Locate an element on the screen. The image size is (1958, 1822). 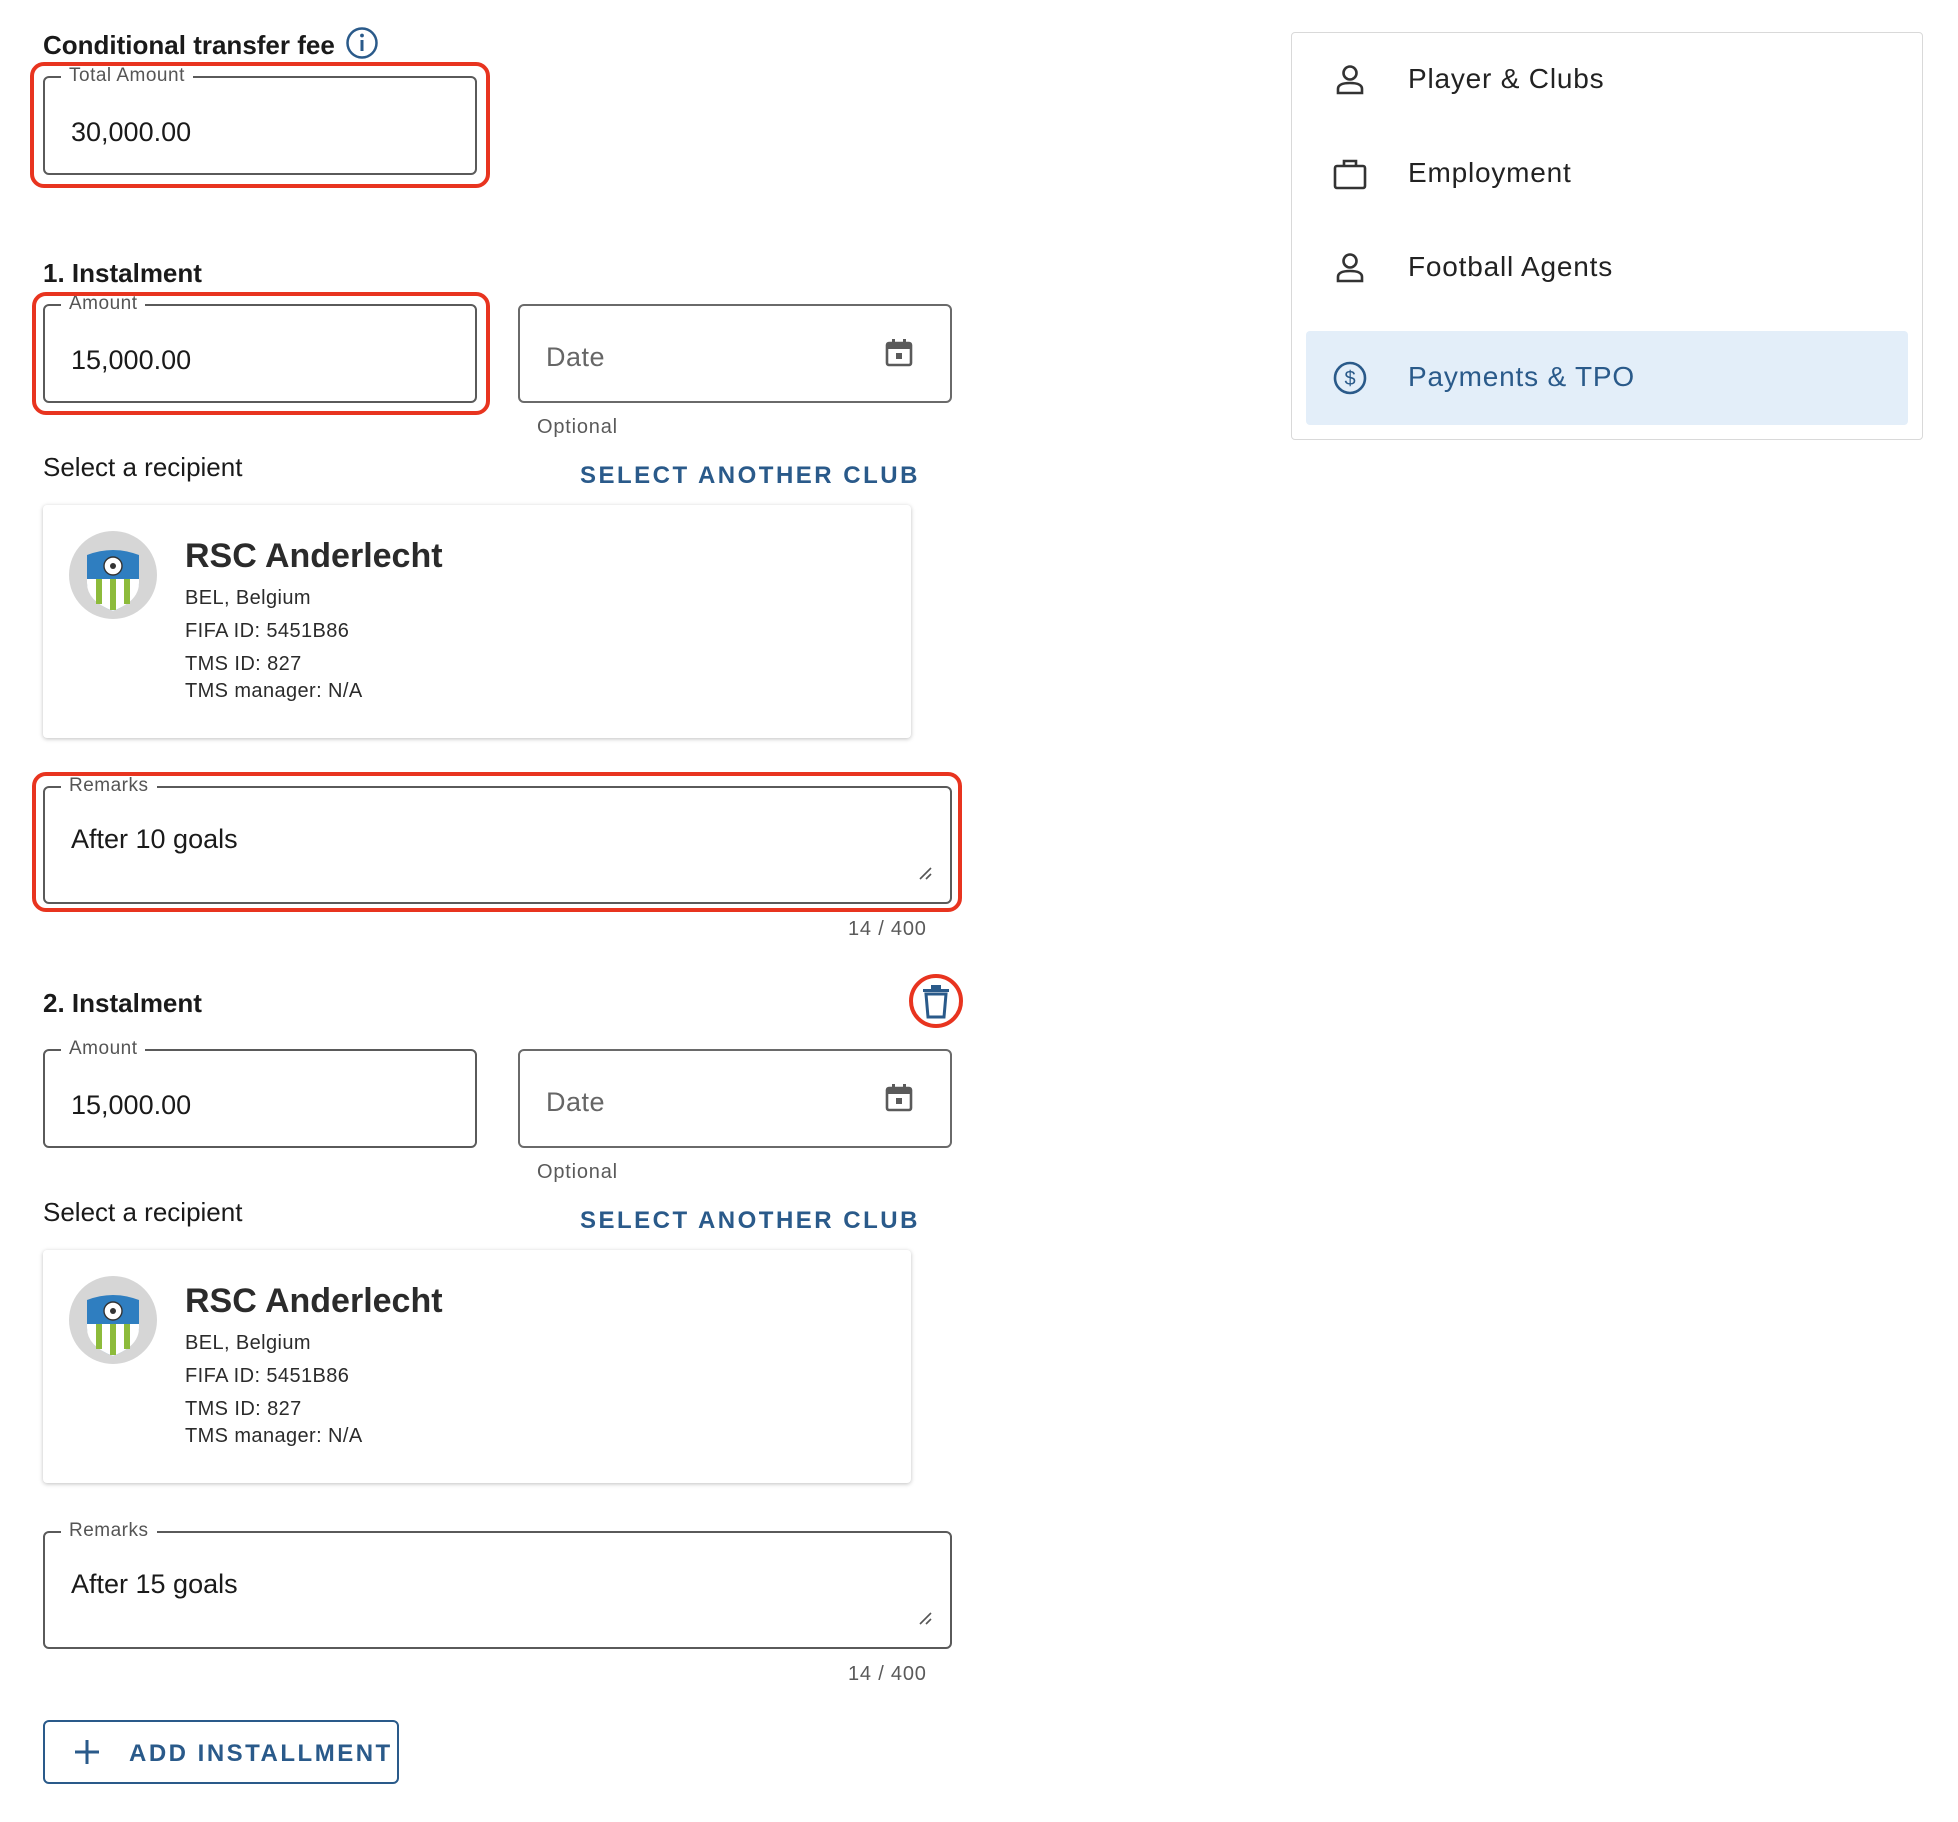
add-installment-button: ADD INSTALLMENT is located at coordinates (221, 1752).